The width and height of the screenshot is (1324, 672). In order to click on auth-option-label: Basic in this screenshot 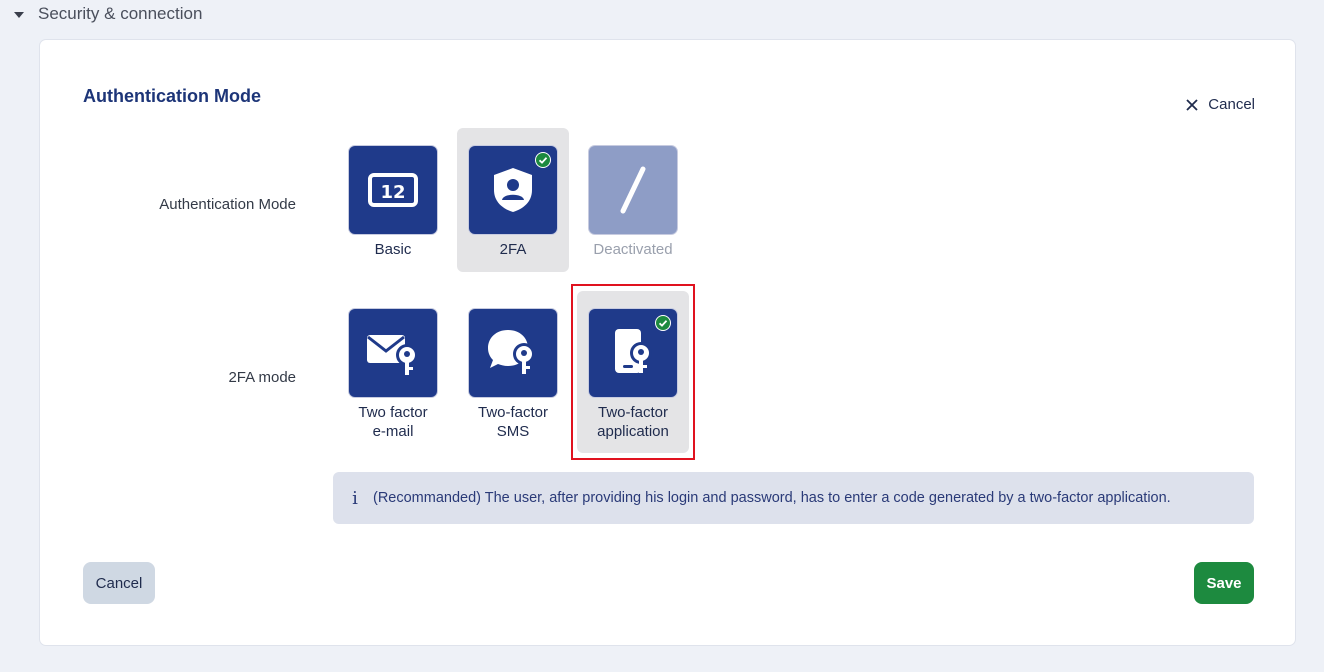, I will do `click(393, 249)`.